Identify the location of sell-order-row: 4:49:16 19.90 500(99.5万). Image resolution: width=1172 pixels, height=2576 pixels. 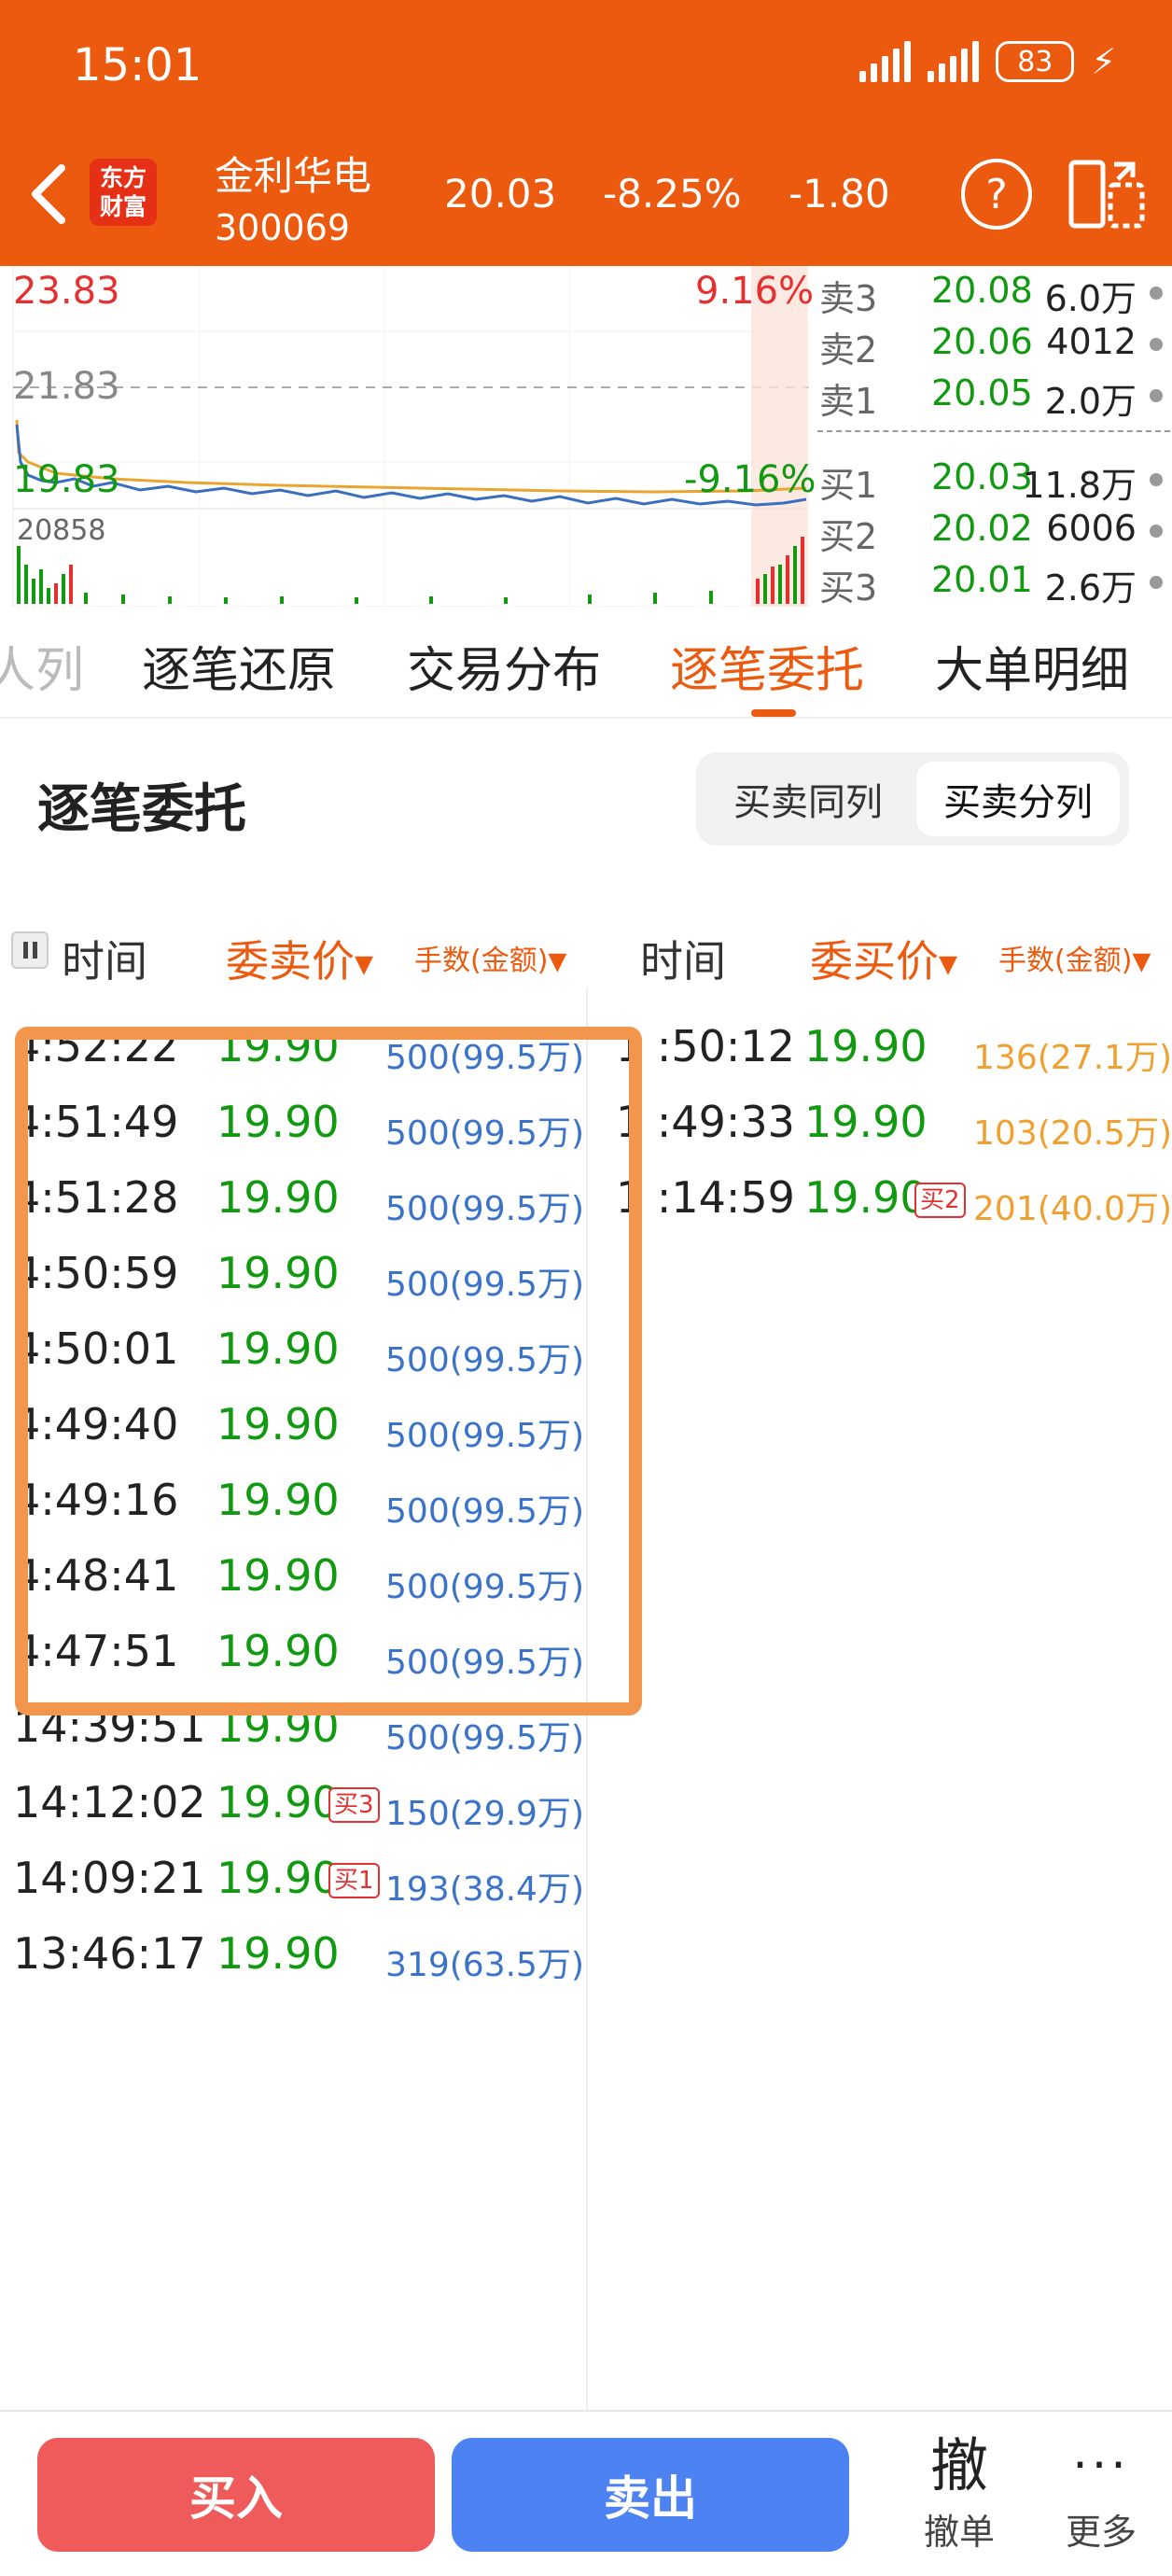
(292, 1505).